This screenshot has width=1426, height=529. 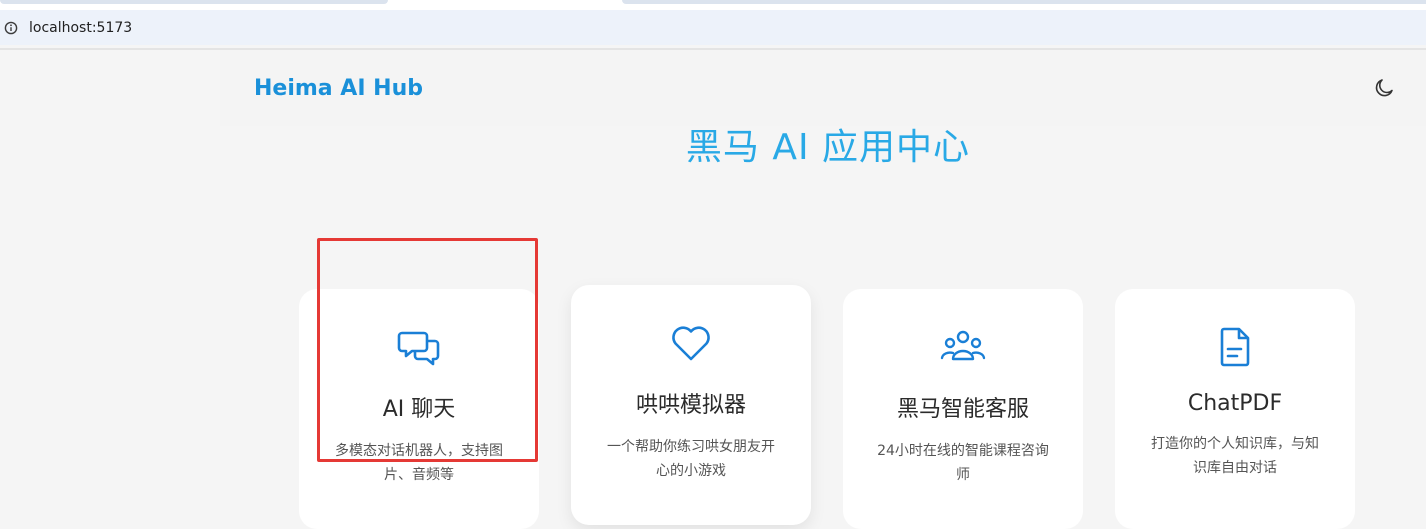 I want to click on card-ai-chat: AI 聊天 多模态对话机器人，支持图片、音频等, so click(x=419, y=409).